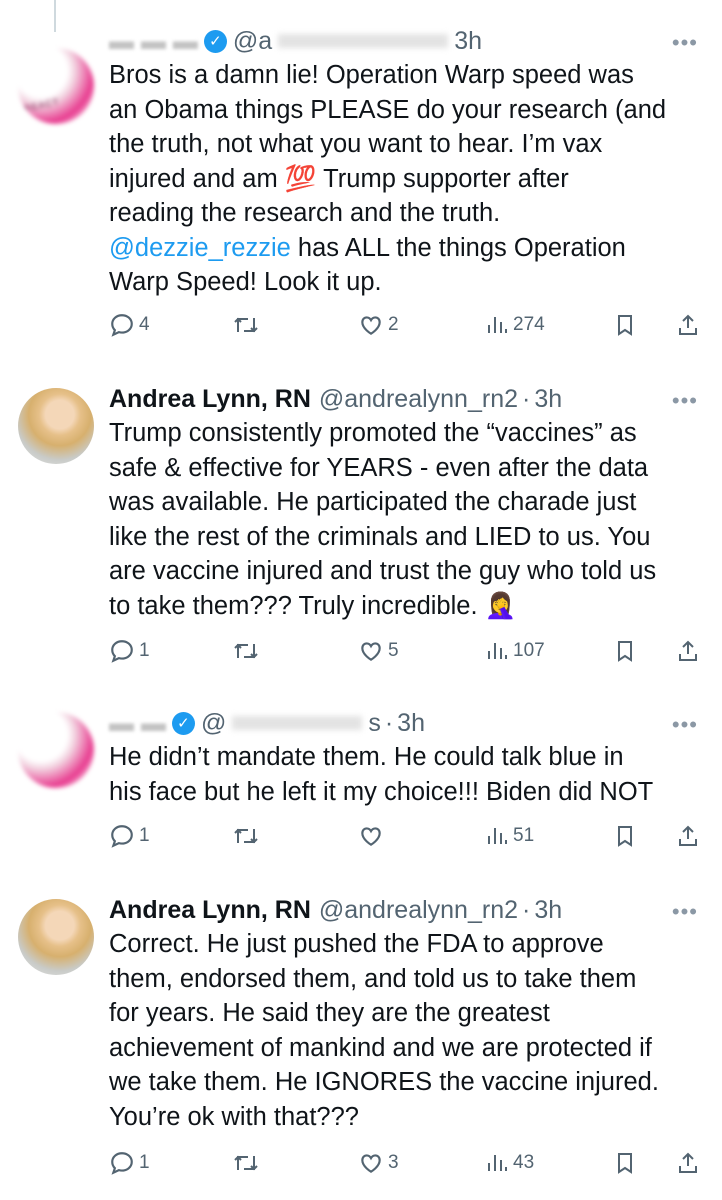 Image resolution: width=722 pixels, height=1200 pixels. Describe the element at coordinates (393, 1162) in the screenshot. I see `like-count: 3` at that location.